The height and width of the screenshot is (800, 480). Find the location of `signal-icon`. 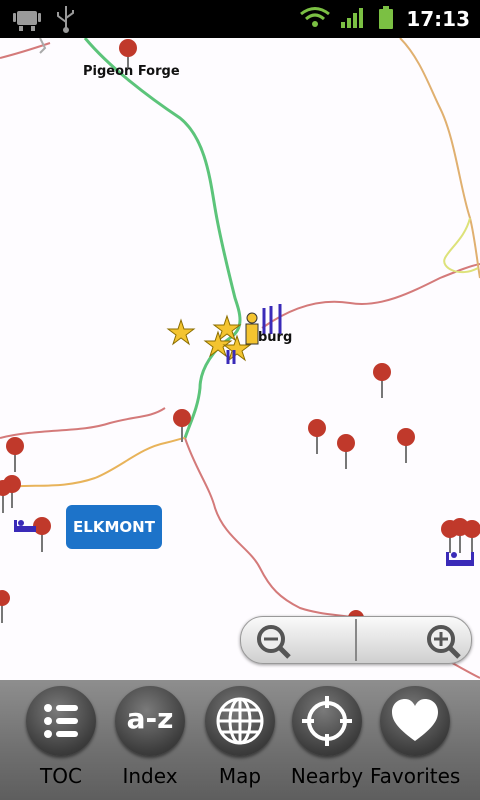

signal-icon is located at coordinates (352, 18).